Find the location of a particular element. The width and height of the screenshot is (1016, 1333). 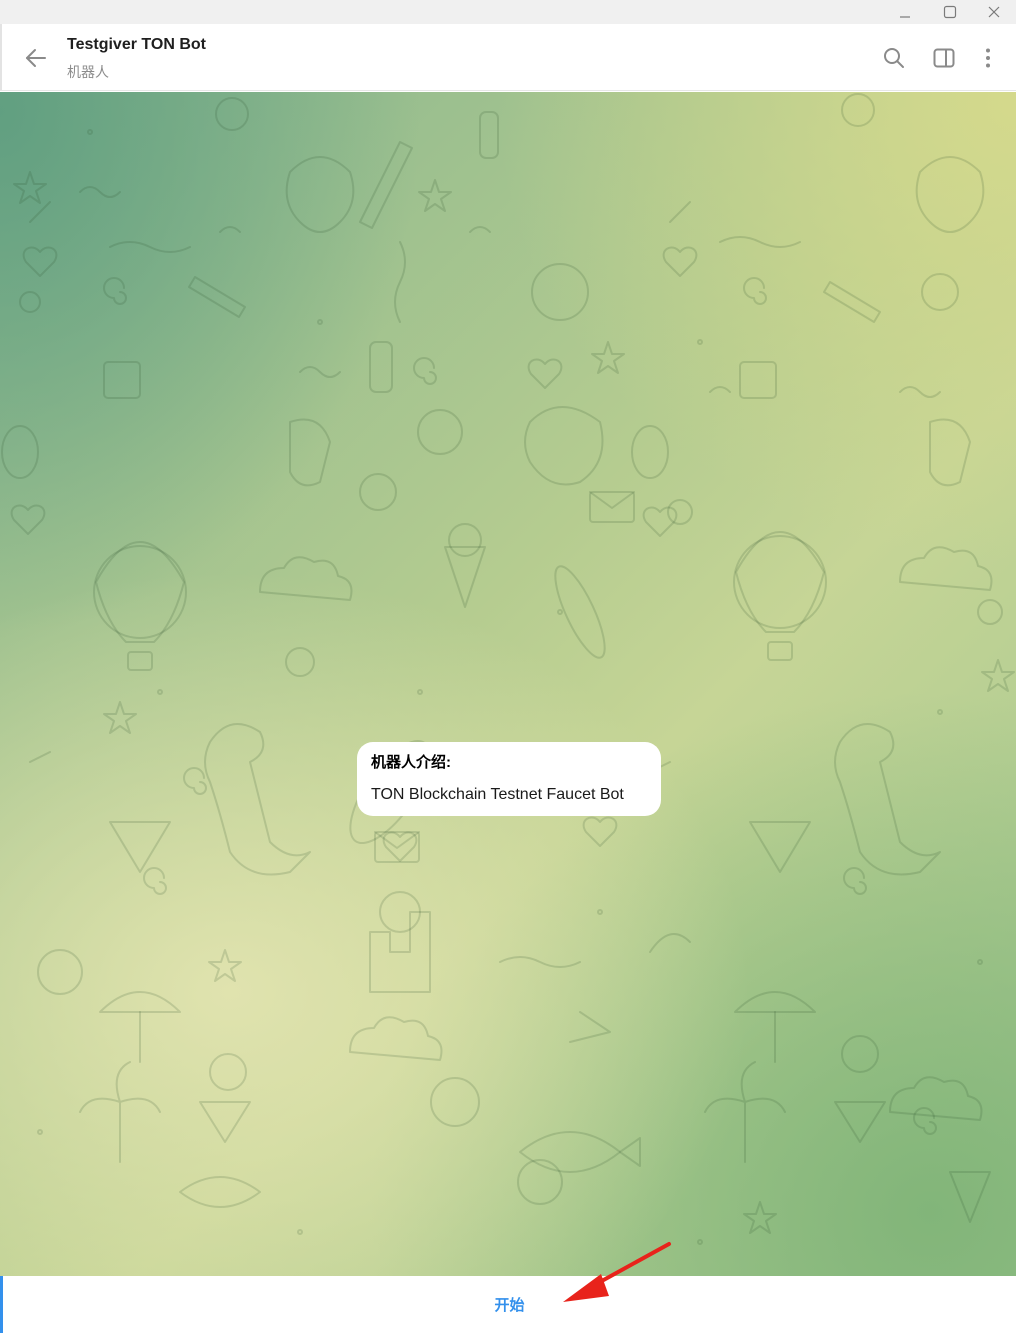

chat-subtitle: 机器人 is located at coordinates (88, 72).